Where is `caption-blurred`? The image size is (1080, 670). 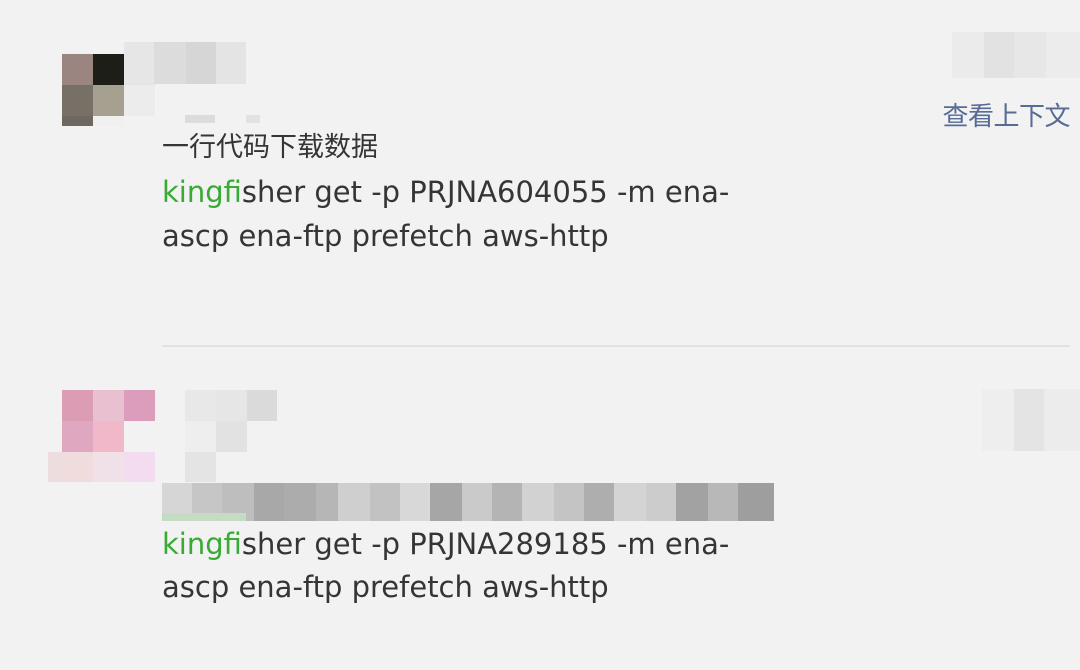 caption-blurred is located at coordinates (468, 502).